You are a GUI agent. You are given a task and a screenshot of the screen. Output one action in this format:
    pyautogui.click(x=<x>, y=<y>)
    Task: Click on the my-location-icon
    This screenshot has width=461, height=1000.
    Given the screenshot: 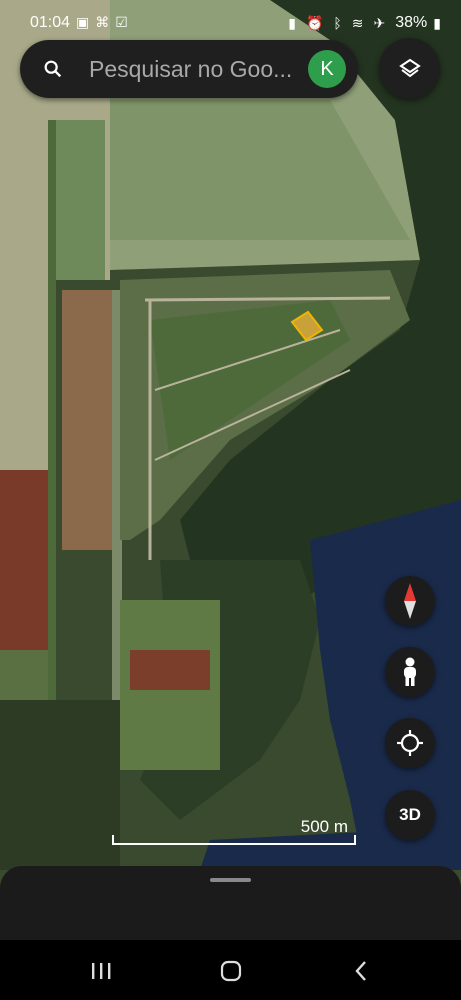 What is the action you would take?
    pyautogui.click(x=410, y=743)
    